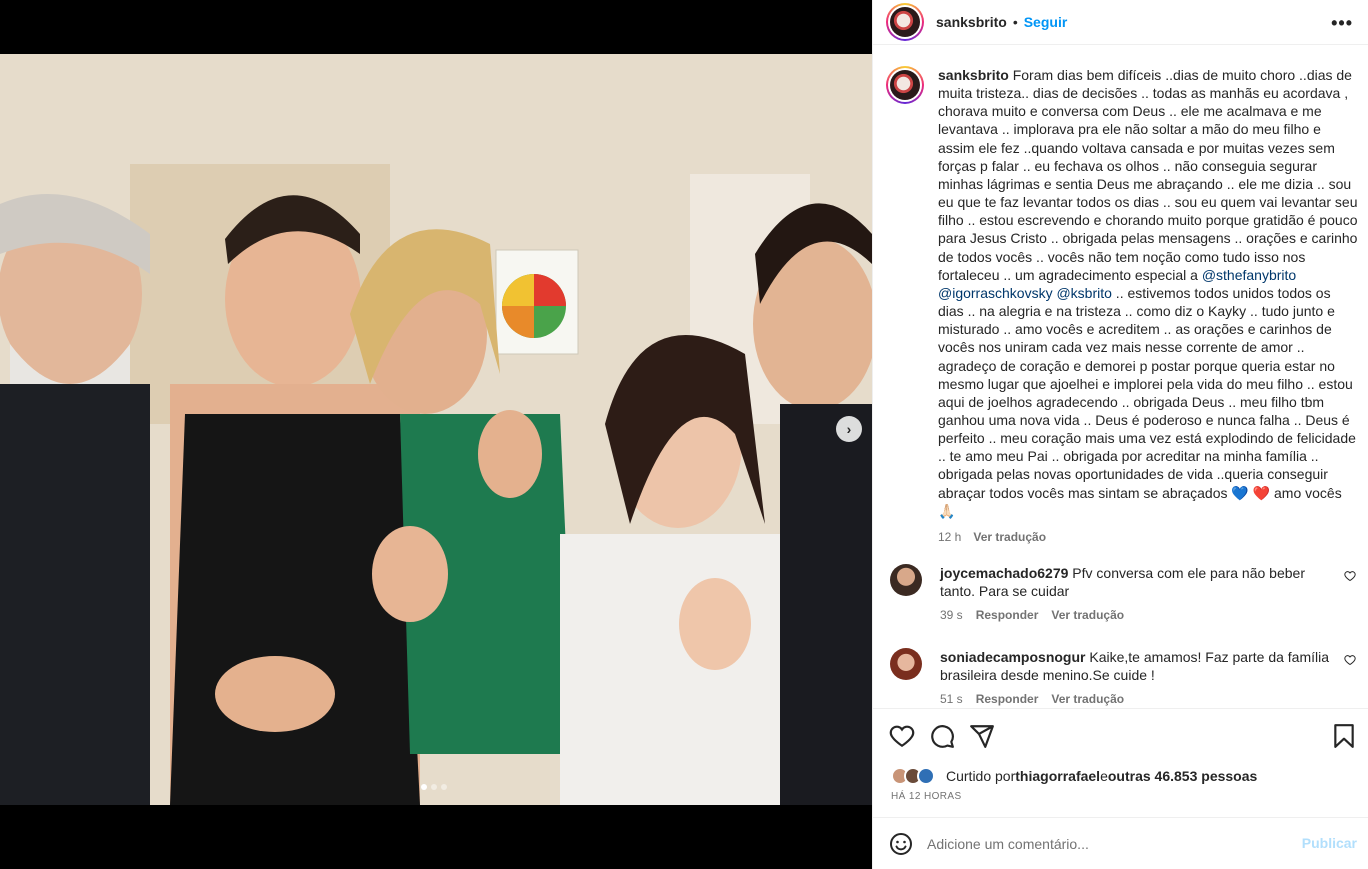 The image size is (1368, 869). Describe the element at coordinates (950, 536) in the screenshot. I see `caption-time: 12 h` at that location.